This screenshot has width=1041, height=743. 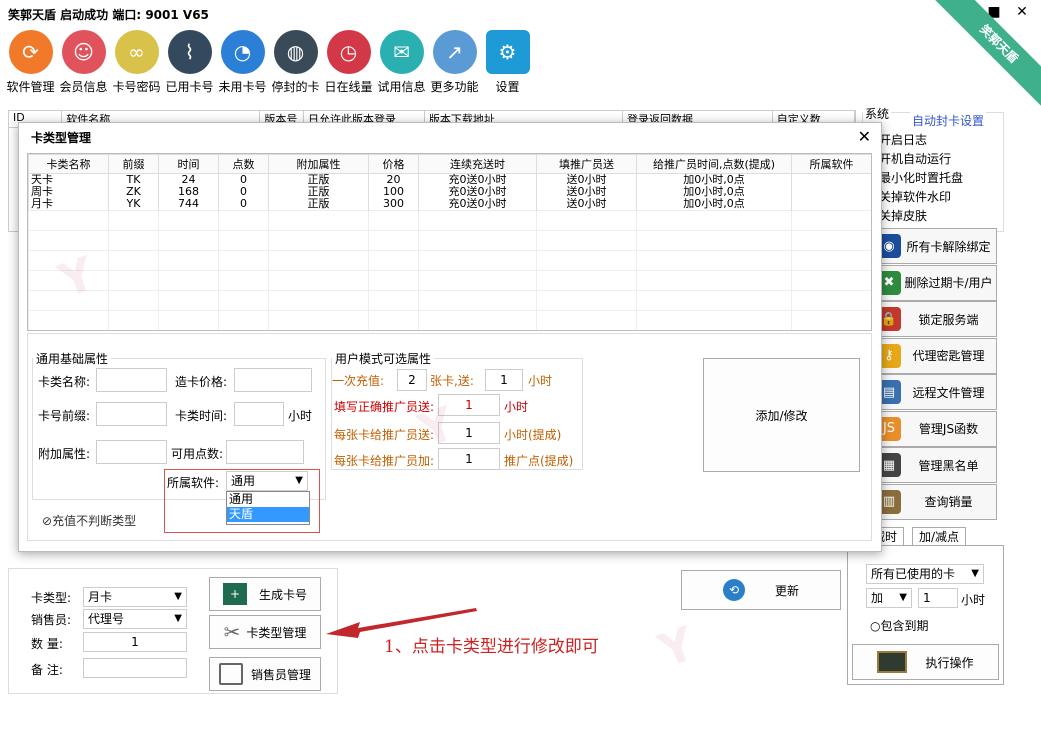 I want to click on promoter-input: 1, so click(x=469, y=405).